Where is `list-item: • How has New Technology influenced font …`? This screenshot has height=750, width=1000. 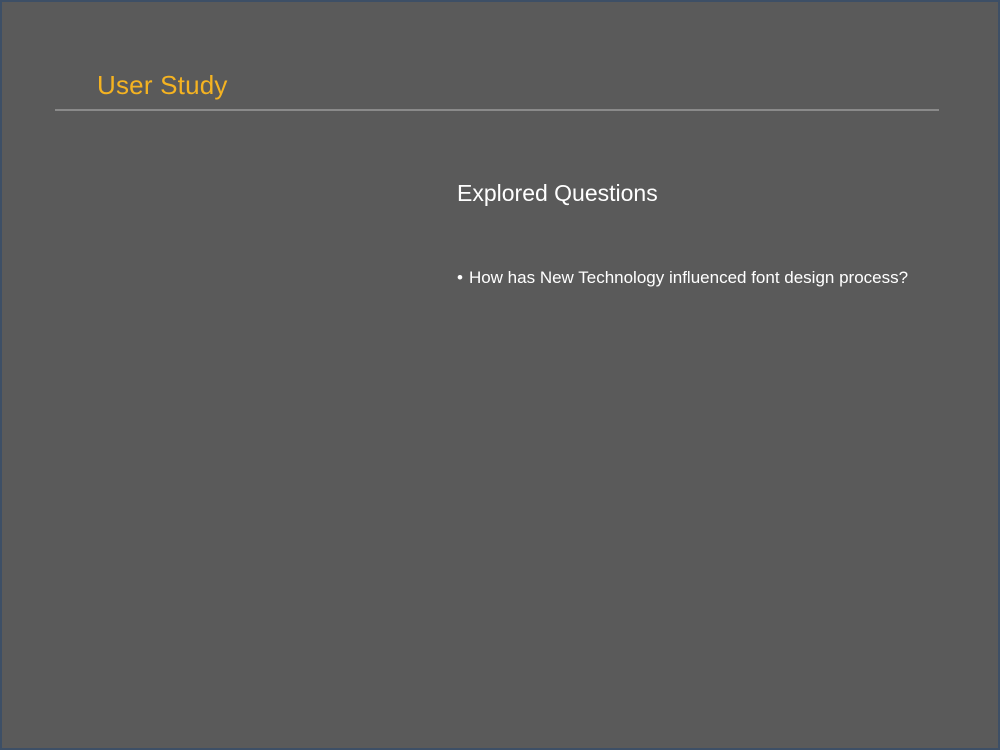 list-item: • How has New Technology influenced font … is located at coordinates (682, 278).